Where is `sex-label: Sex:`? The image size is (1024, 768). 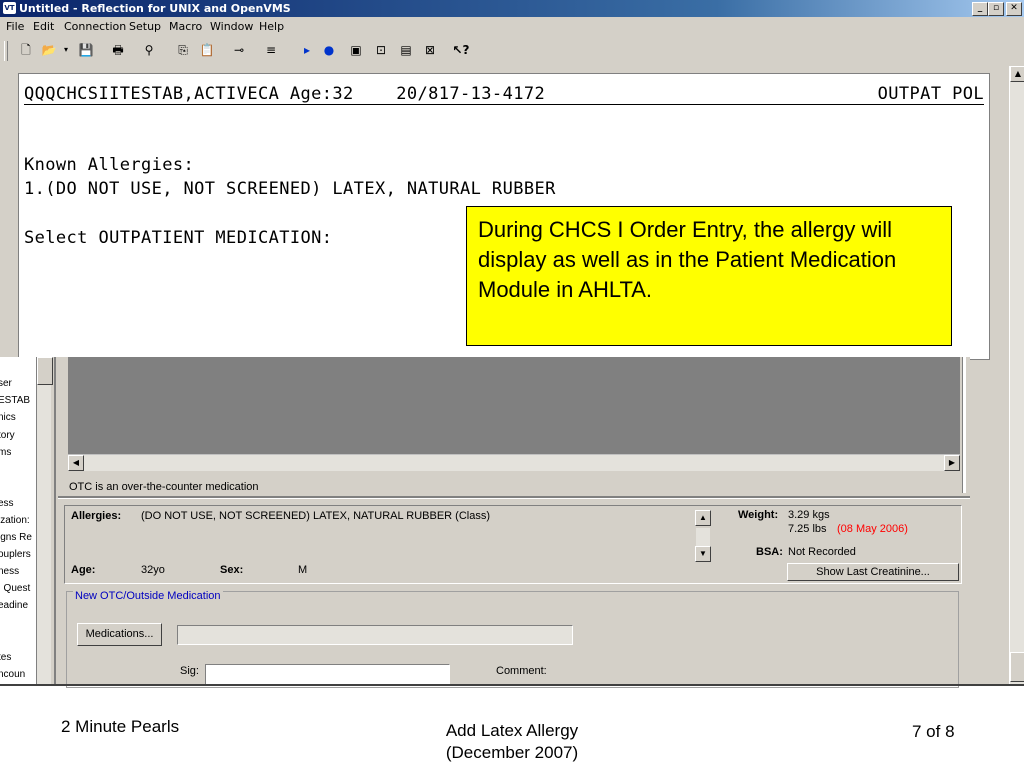
sex-label: Sex: is located at coordinates (232, 570).